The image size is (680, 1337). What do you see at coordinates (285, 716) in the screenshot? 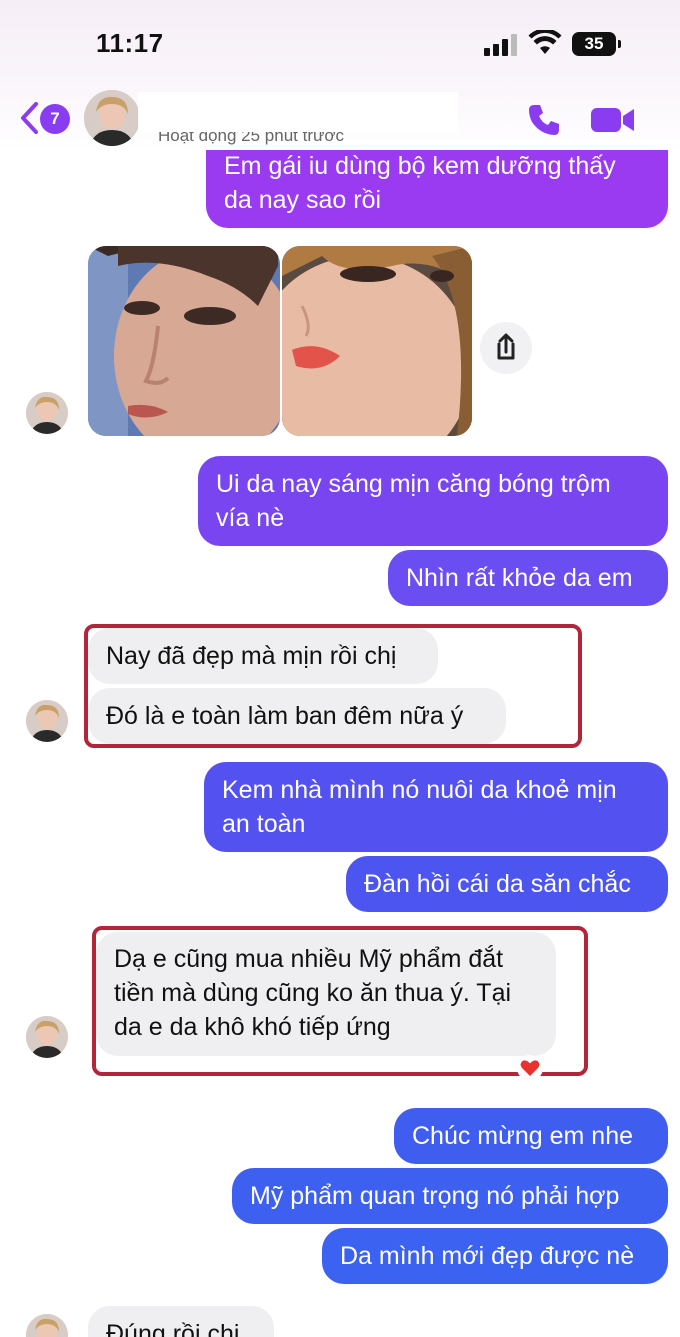
I see `message-text: Đó là e toàn làm ban đêm nữa ý` at bounding box center [285, 716].